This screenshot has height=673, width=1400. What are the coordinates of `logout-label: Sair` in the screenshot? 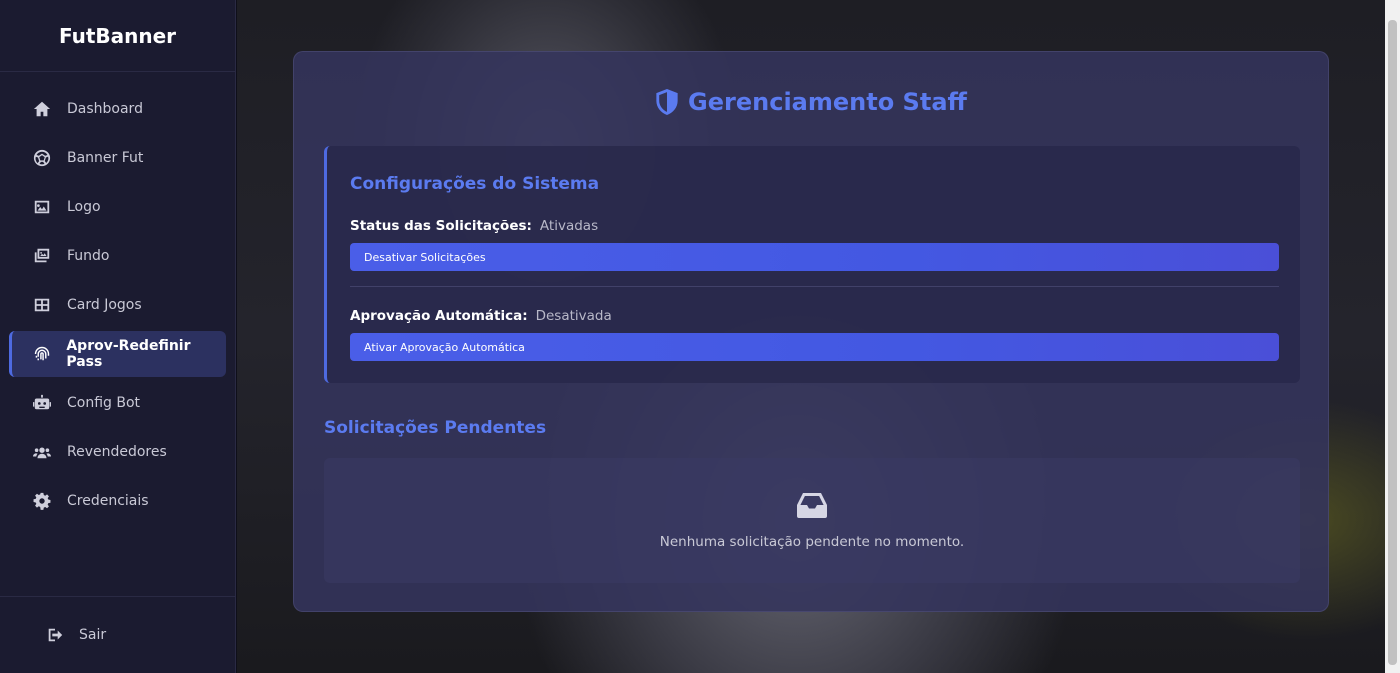 It's located at (93, 635).